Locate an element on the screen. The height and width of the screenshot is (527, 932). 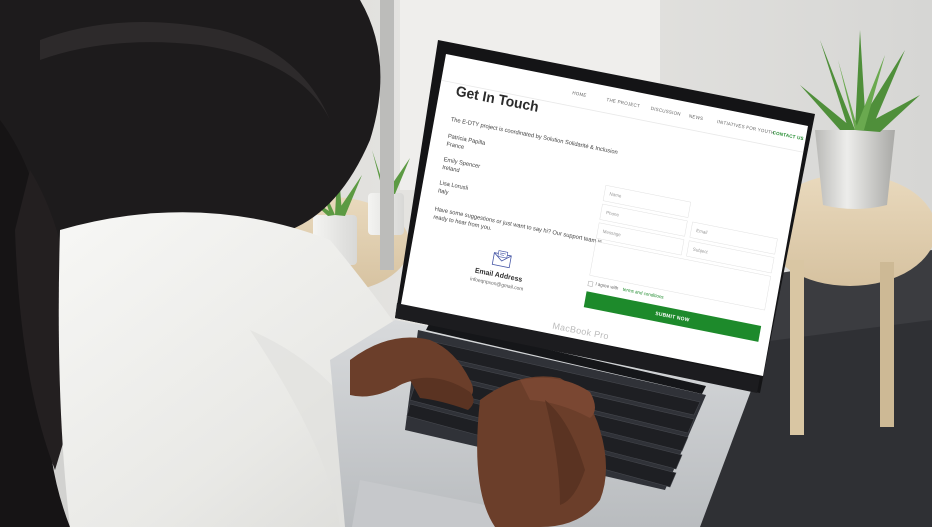
message-placeholder: Message is located at coordinates (612, 233).